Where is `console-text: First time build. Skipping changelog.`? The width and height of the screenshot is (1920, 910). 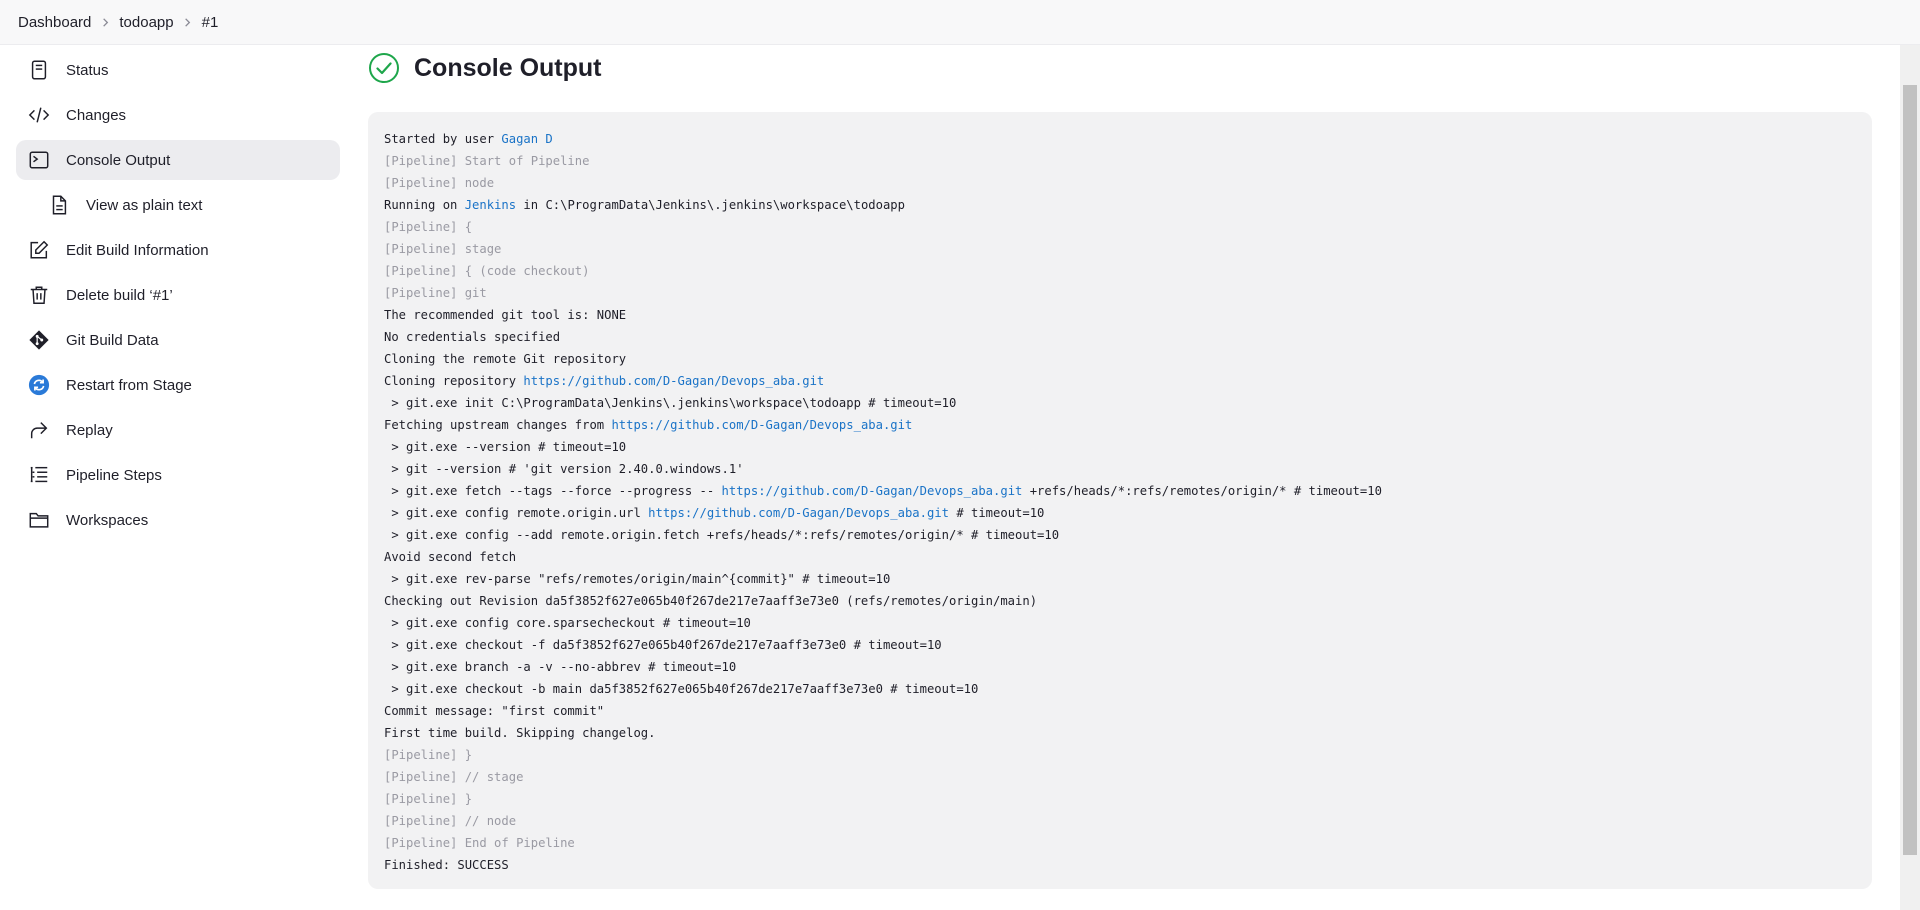
console-text: First time build. Skipping changelog. is located at coordinates (520, 733).